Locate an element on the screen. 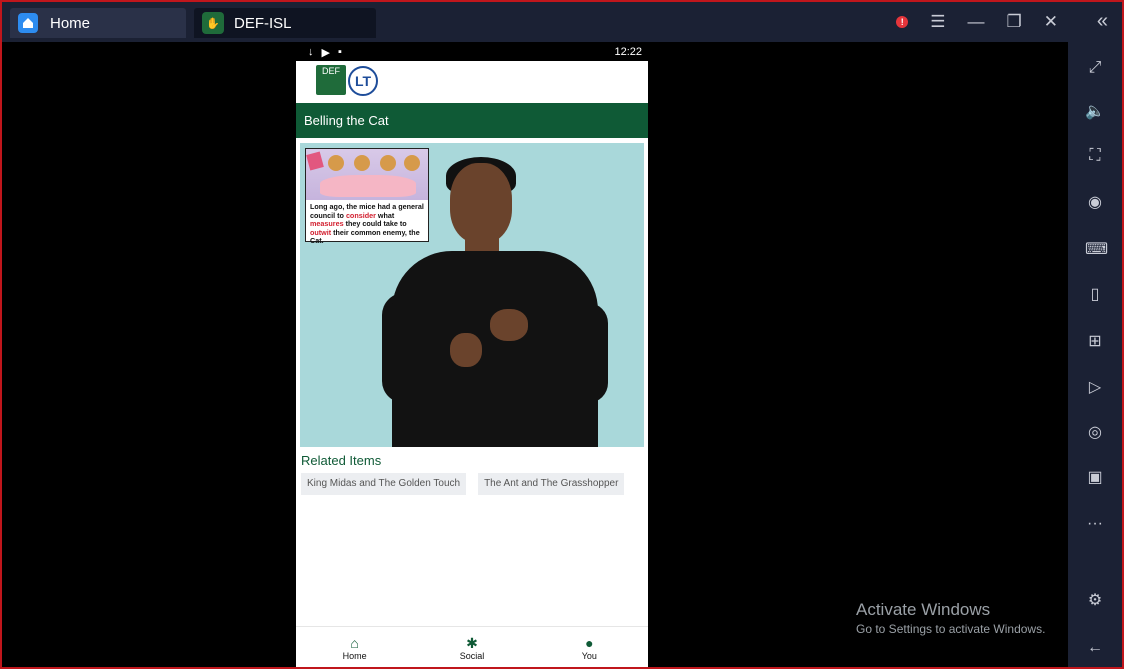  watermark-title: Activate Windows is located at coordinates (923, 609).